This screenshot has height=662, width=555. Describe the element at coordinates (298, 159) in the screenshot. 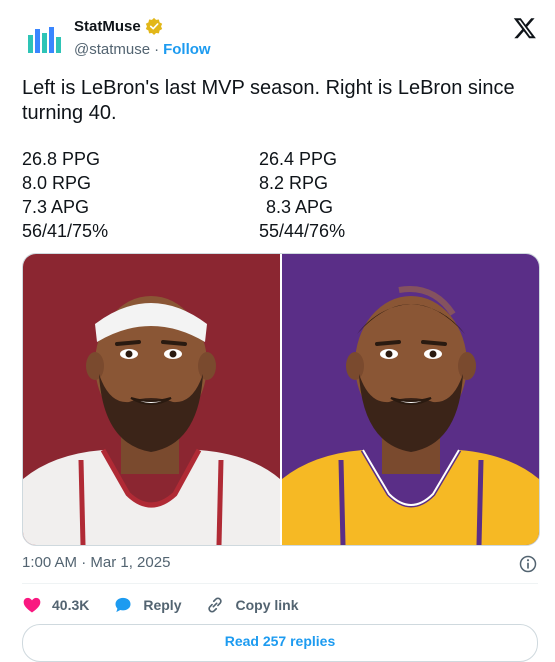

I see `stat-right-ppg: 26.4 PPG` at that location.